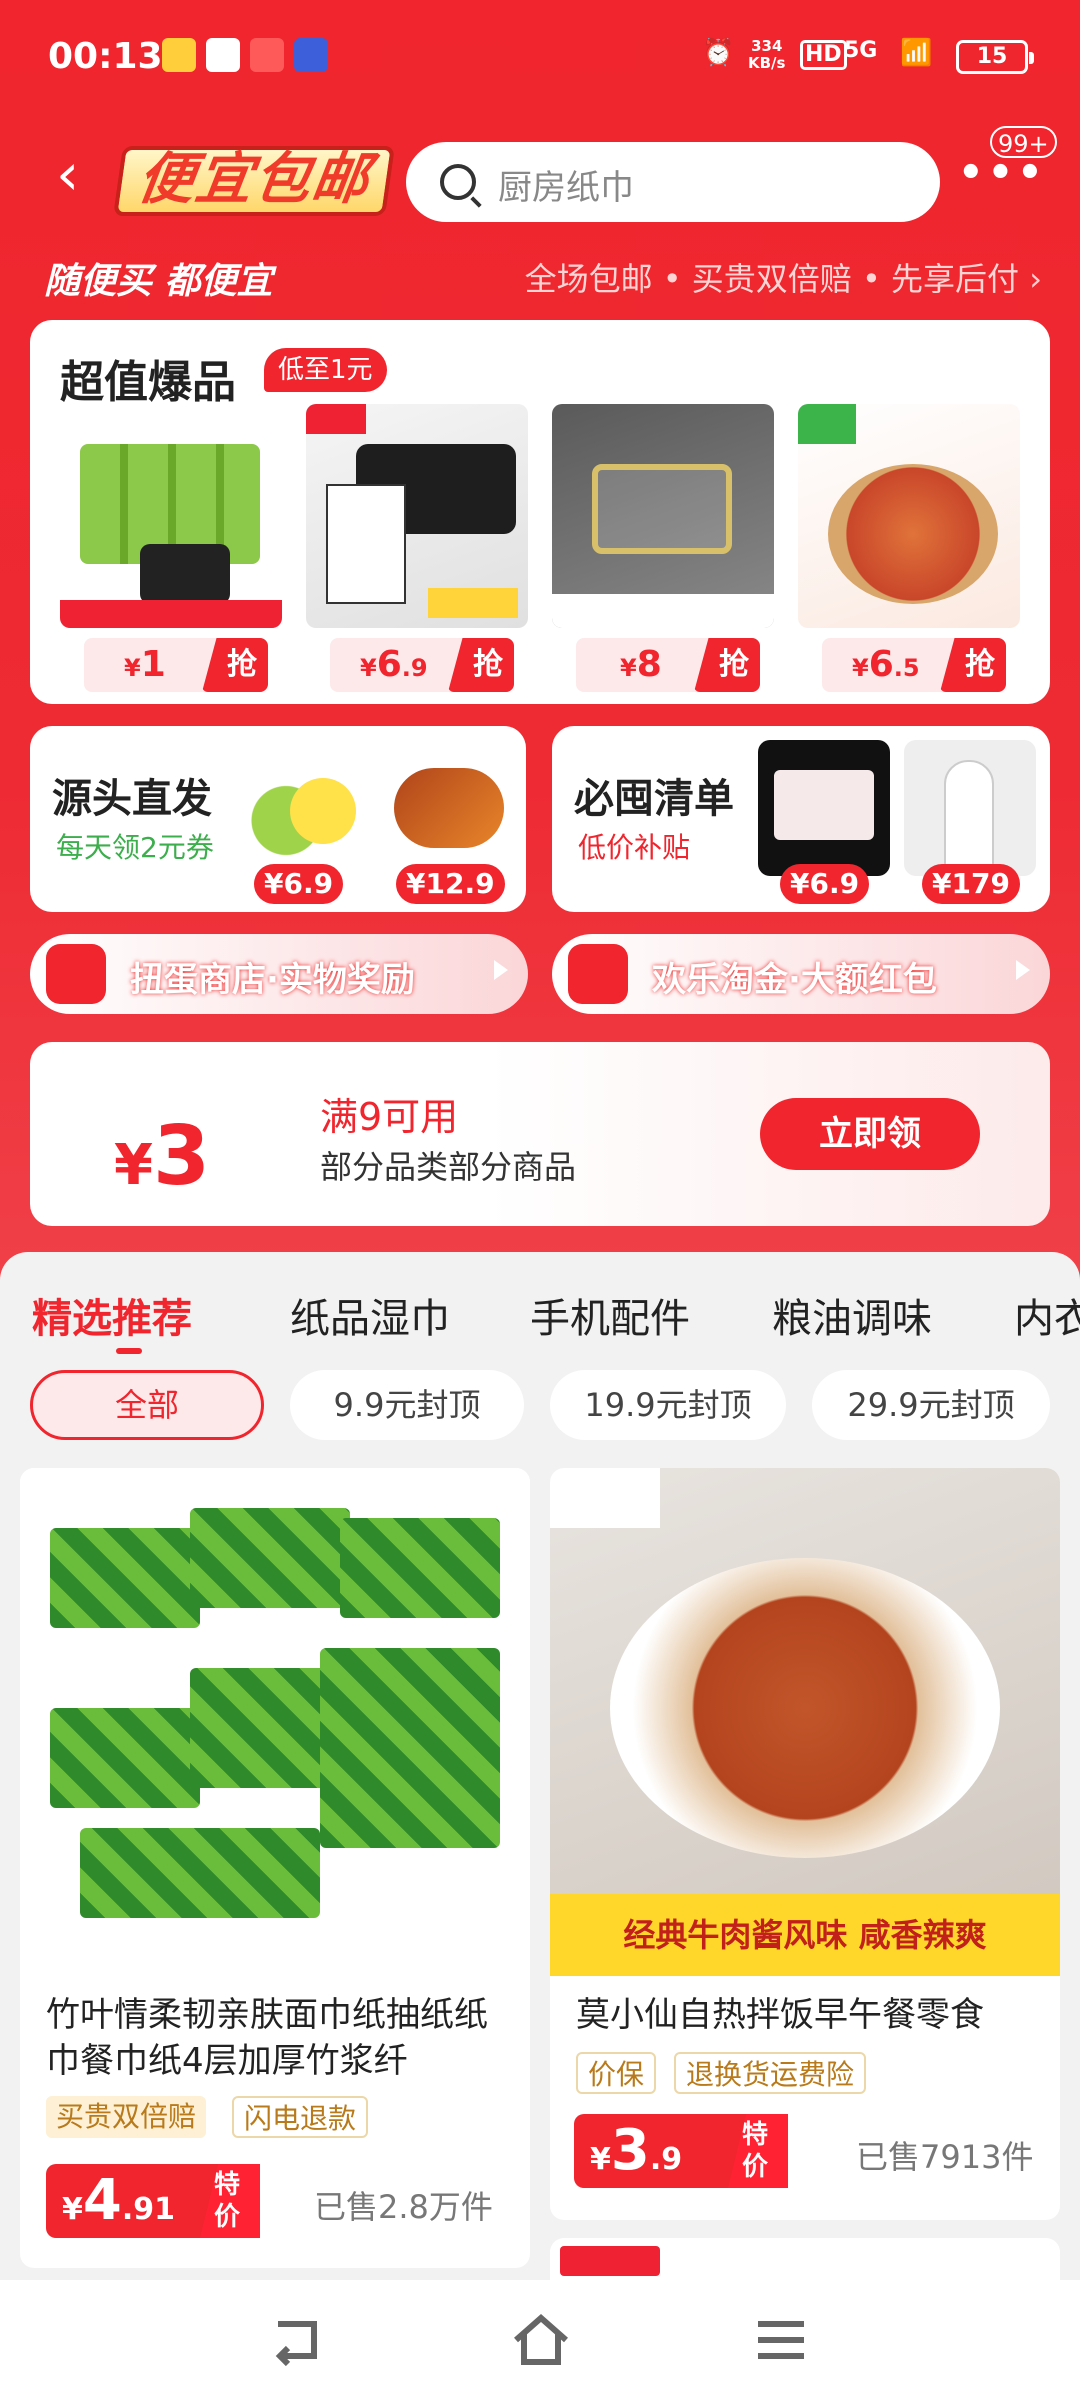 The height and width of the screenshot is (2400, 1080). What do you see at coordinates (275, 1722) in the screenshot?
I see `tissue-image` at bounding box center [275, 1722].